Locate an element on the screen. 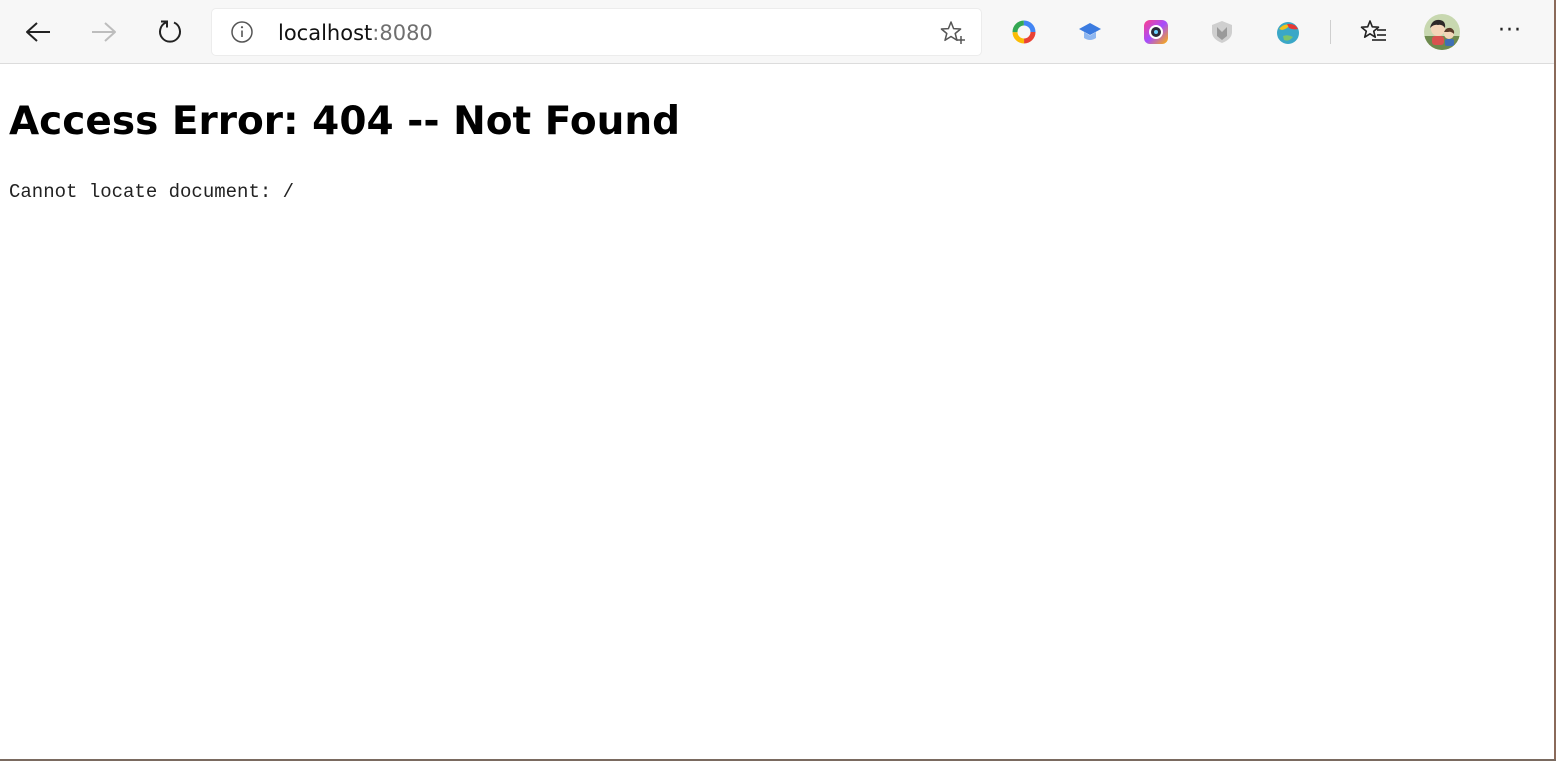  back-button is located at coordinates (38, 32).